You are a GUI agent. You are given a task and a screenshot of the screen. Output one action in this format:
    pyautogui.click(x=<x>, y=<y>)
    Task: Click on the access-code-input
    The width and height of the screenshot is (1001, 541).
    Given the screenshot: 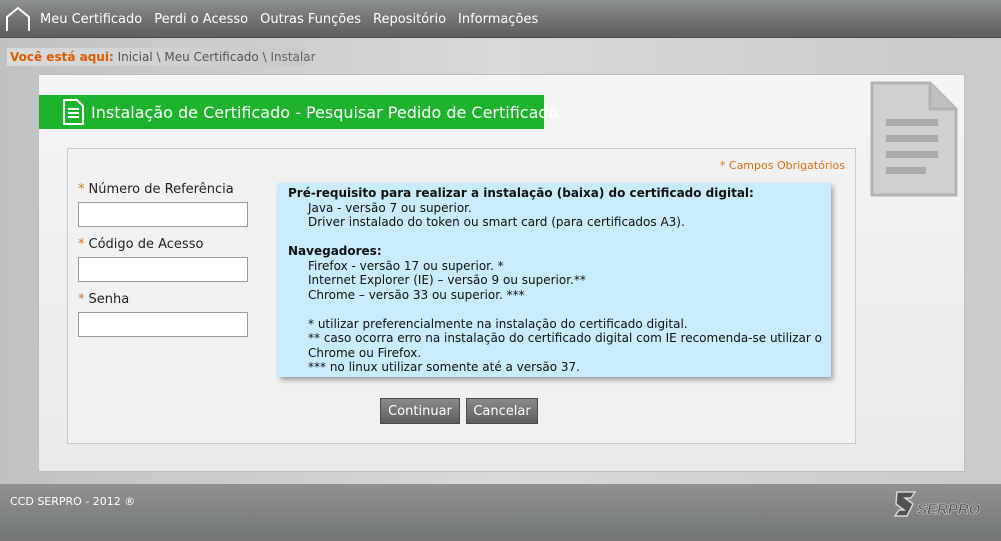 What is the action you would take?
    pyautogui.click(x=163, y=269)
    